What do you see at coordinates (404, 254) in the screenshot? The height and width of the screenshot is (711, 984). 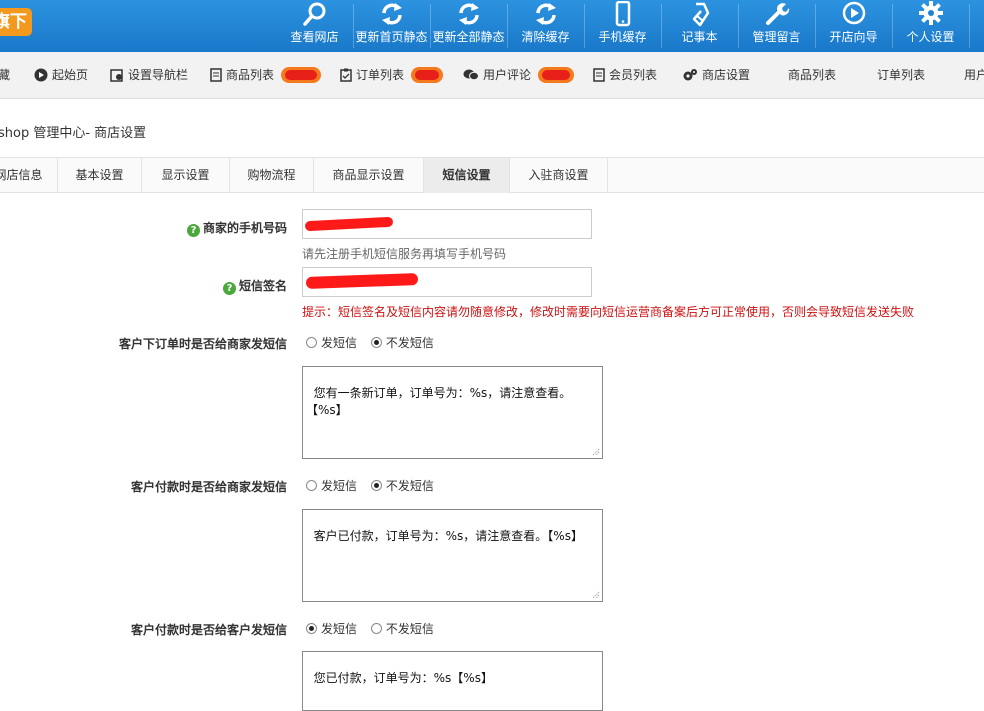 I see `phone-hint: 请先注册手机短信服务再填写手机号码` at bounding box center [404, 254].